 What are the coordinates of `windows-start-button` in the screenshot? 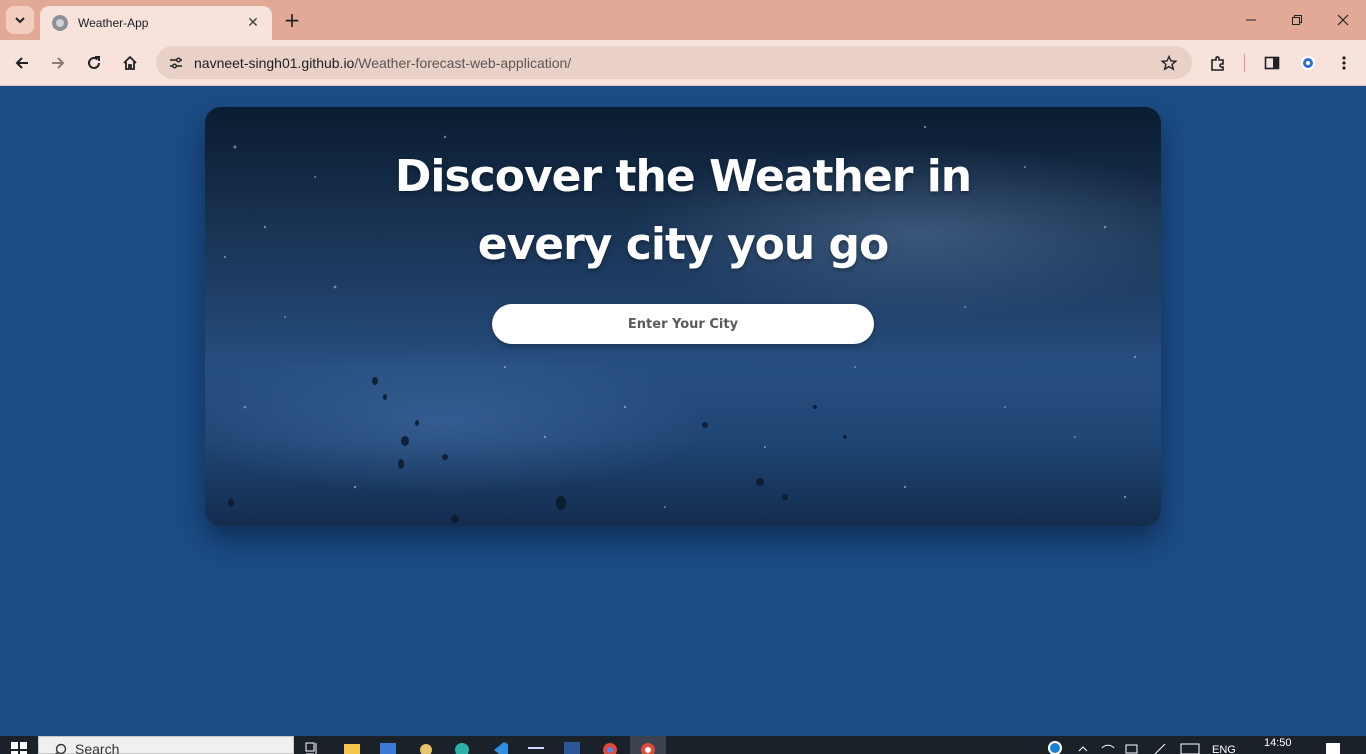 It's located at (19, 745).